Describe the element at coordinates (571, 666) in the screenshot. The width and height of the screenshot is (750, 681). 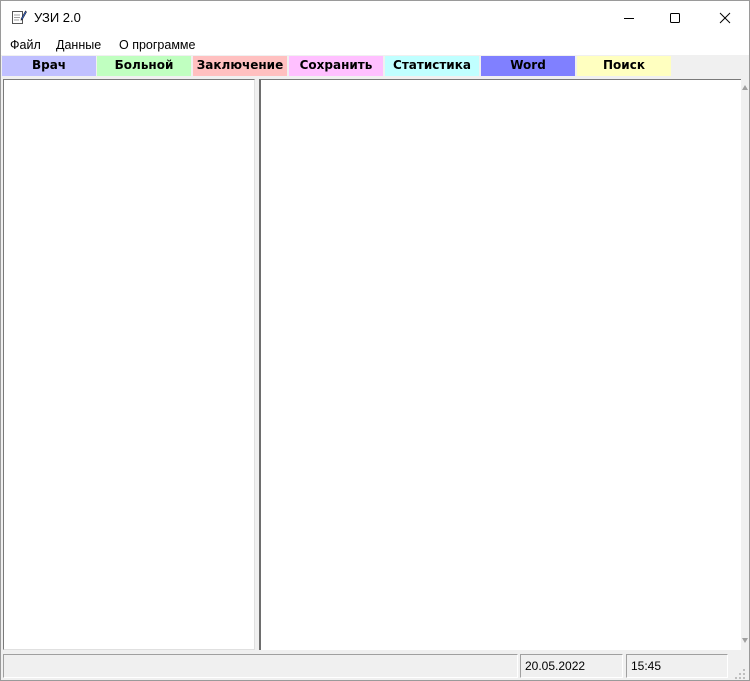
I see `status-date: 20.05.2022` at that location.